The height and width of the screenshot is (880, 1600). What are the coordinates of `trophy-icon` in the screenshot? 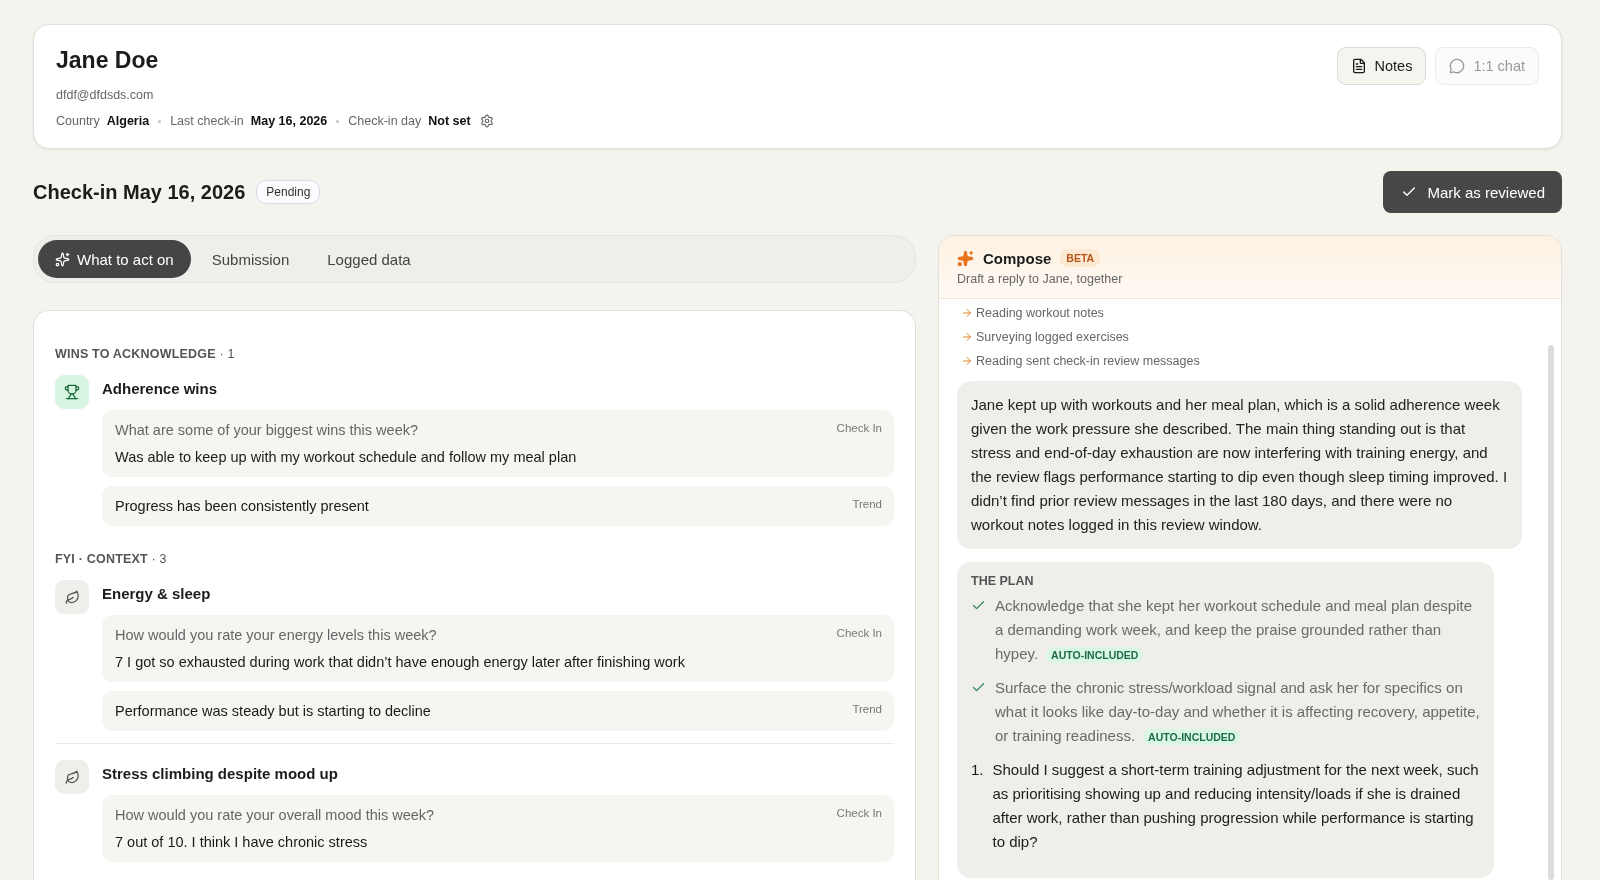 It's located at (72, 392).